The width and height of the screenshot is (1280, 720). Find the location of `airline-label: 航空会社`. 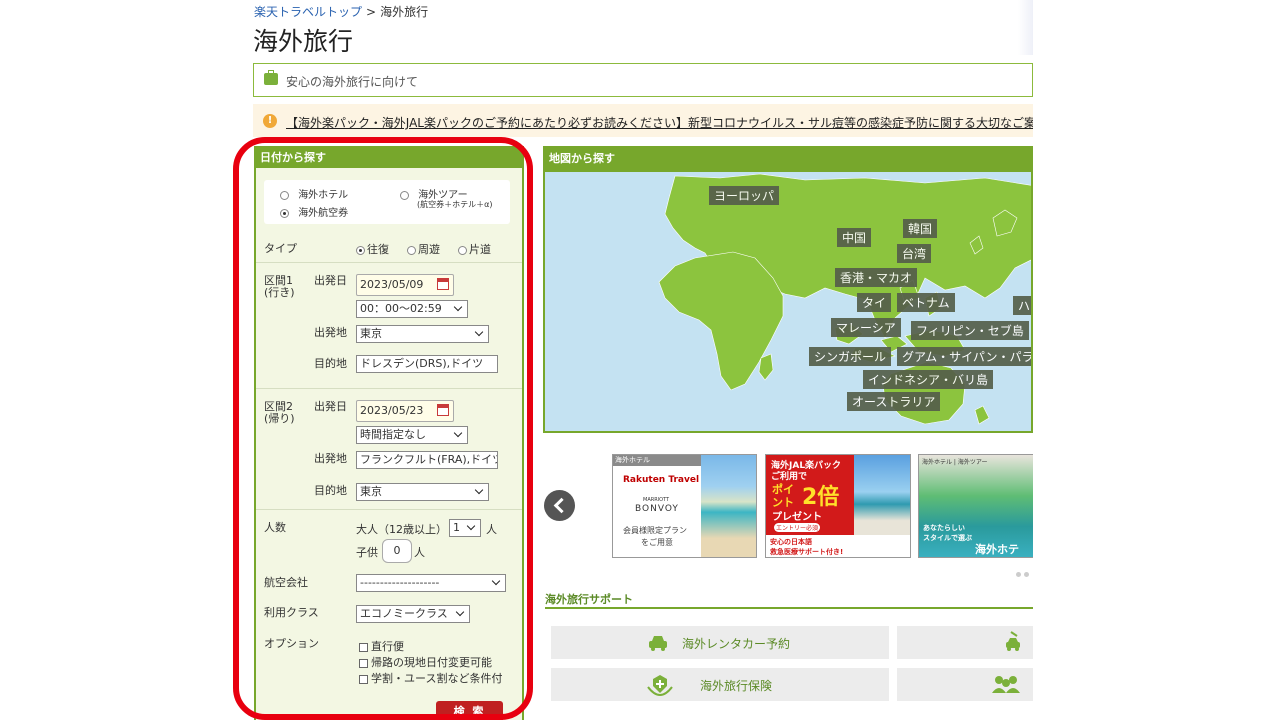

airline-label: 航空会社 is located at coordinates (286, 582).